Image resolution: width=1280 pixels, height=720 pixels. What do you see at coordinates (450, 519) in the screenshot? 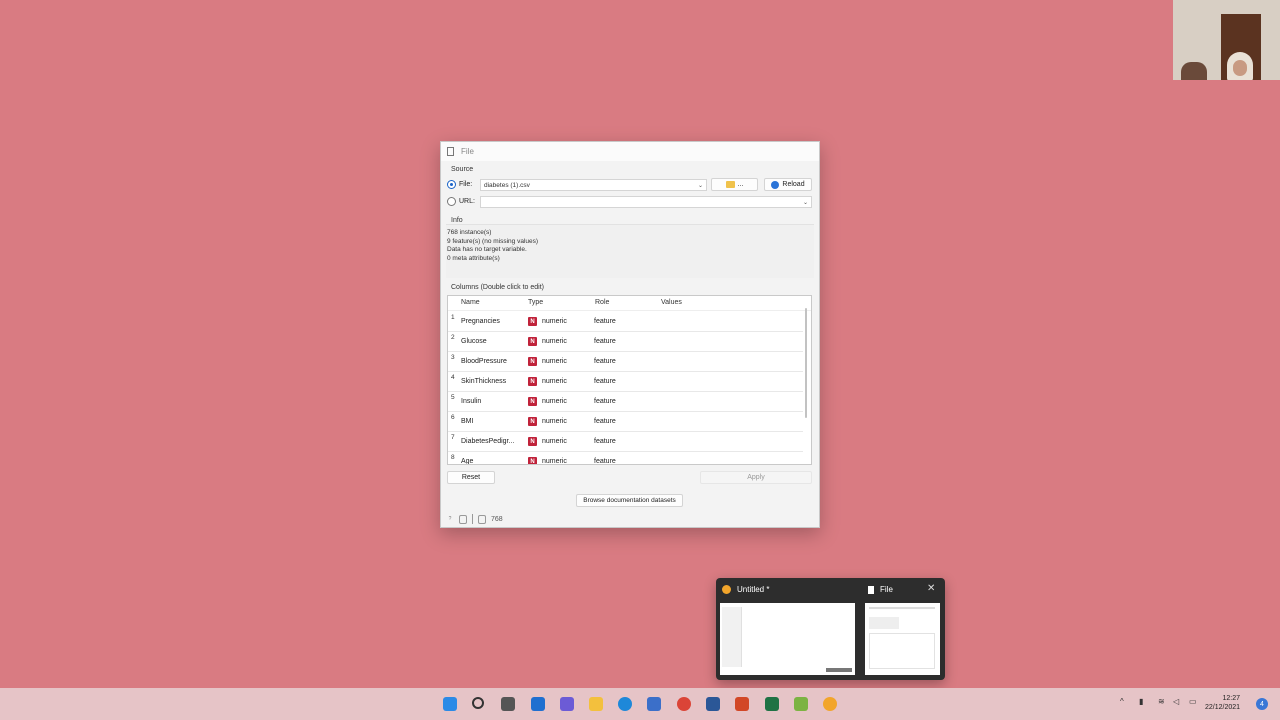
I see `help-icon: ?` at bounding box center [450, 519].